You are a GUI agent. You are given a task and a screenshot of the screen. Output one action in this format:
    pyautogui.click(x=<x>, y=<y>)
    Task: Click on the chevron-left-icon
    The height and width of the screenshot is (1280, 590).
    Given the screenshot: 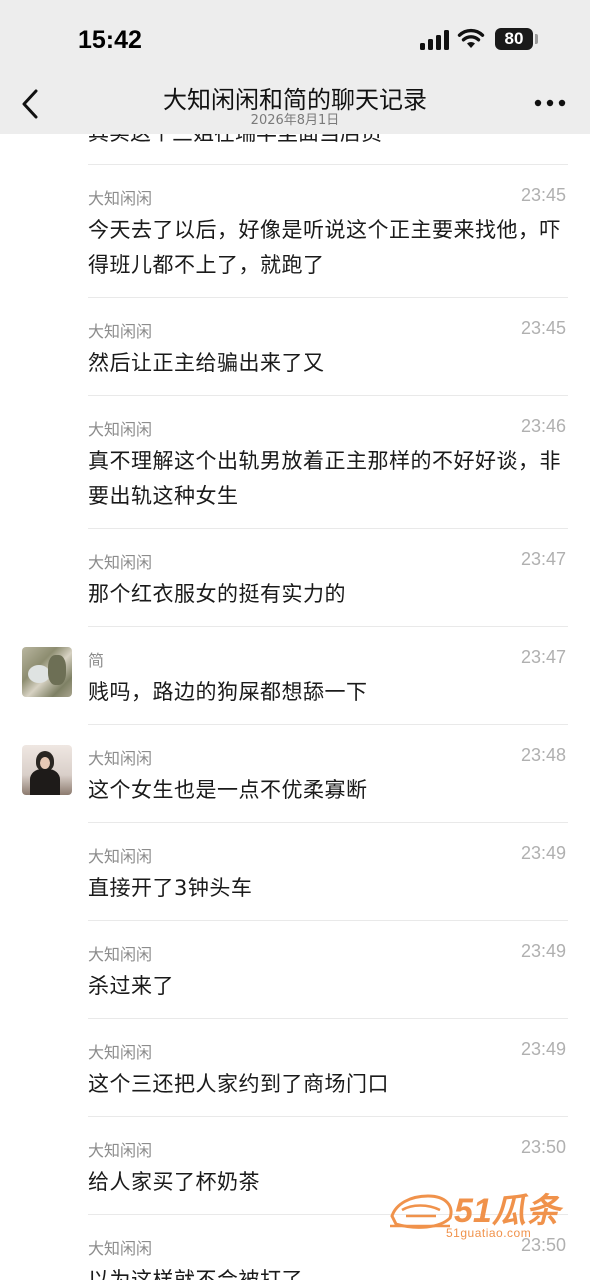 What is the action you would take?
    pyautogui.click(x=32, y=104)
    